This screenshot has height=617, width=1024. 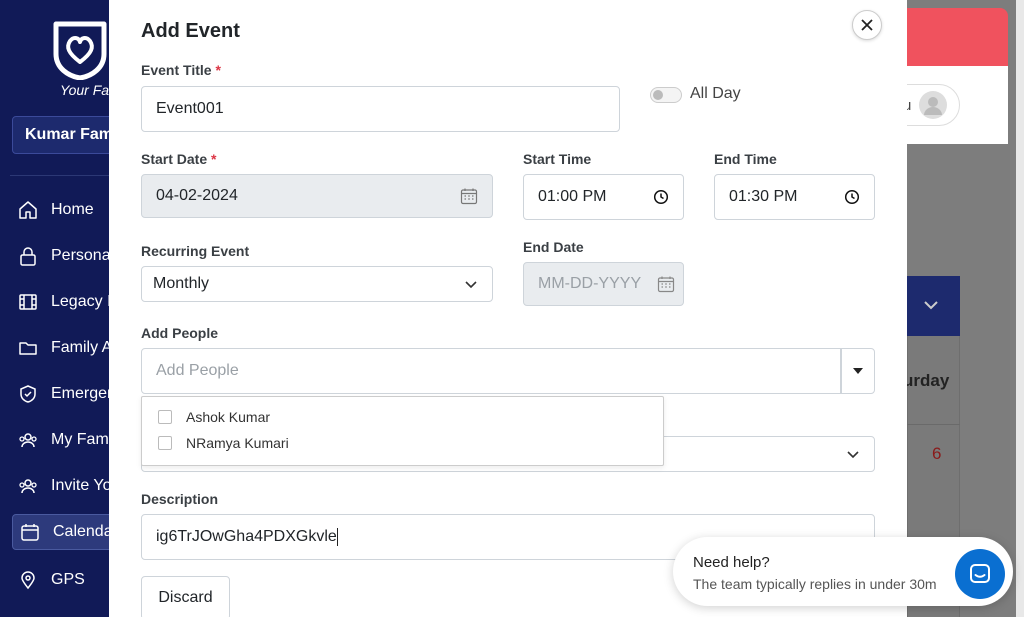 I want to click on calendar-divider, so click(x=933, y=424).